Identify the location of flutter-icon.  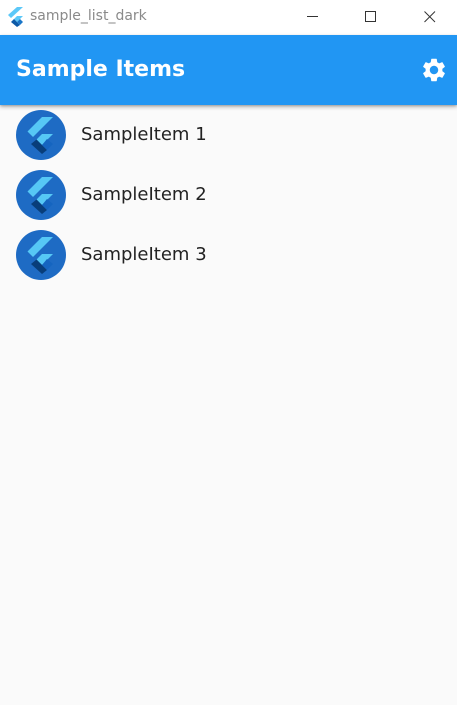
(15, 17).